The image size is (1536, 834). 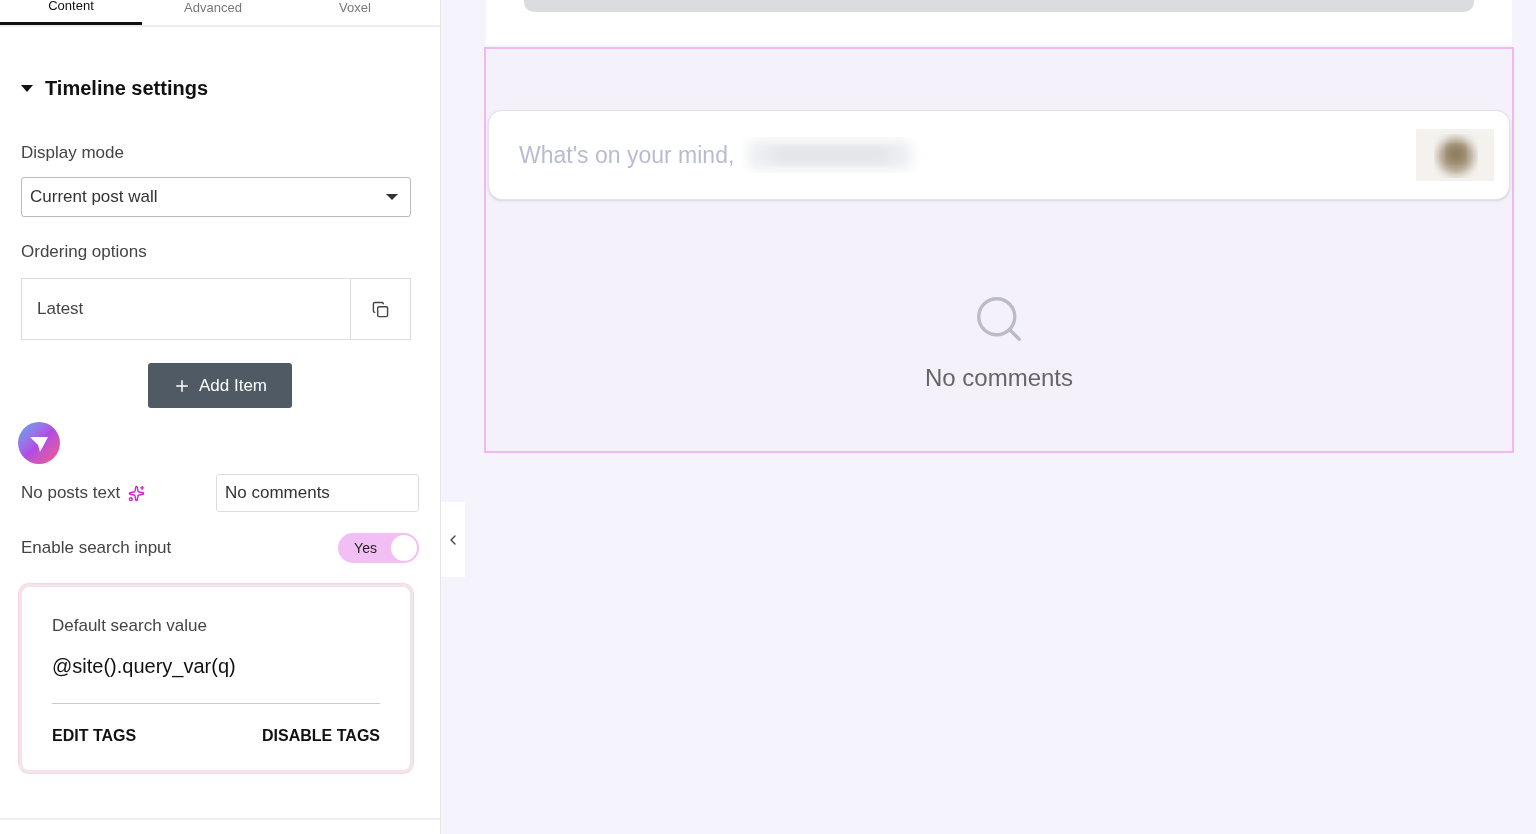 I want to click on ai-sparkle-icon, so click(x=137, y=493).